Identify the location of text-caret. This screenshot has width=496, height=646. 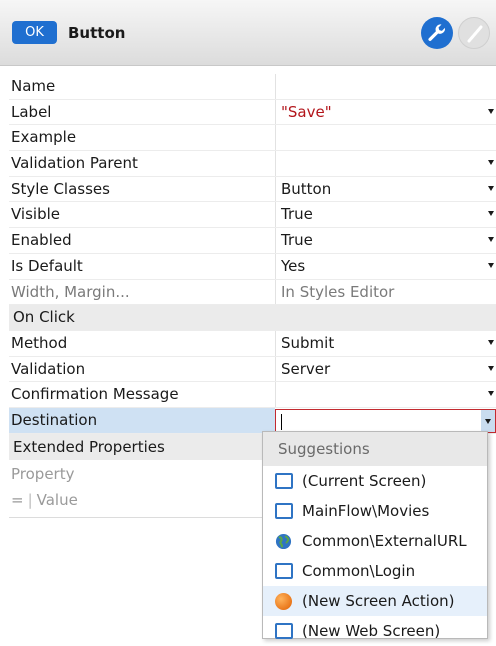
(281, 421).